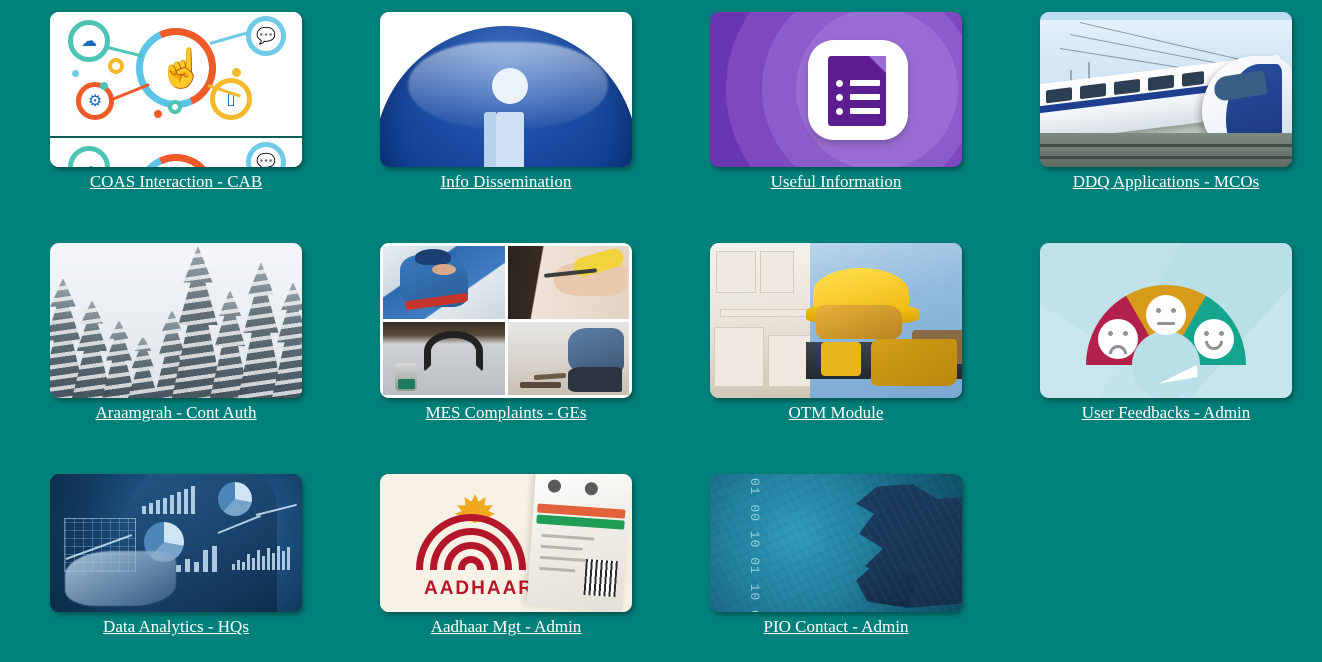  What do you see at coordinates (176, 182) in the screenshot?
I see `tile-label-coas-interaction-cab: COAS Interaction - CAB` at bounding box center [176, 182].